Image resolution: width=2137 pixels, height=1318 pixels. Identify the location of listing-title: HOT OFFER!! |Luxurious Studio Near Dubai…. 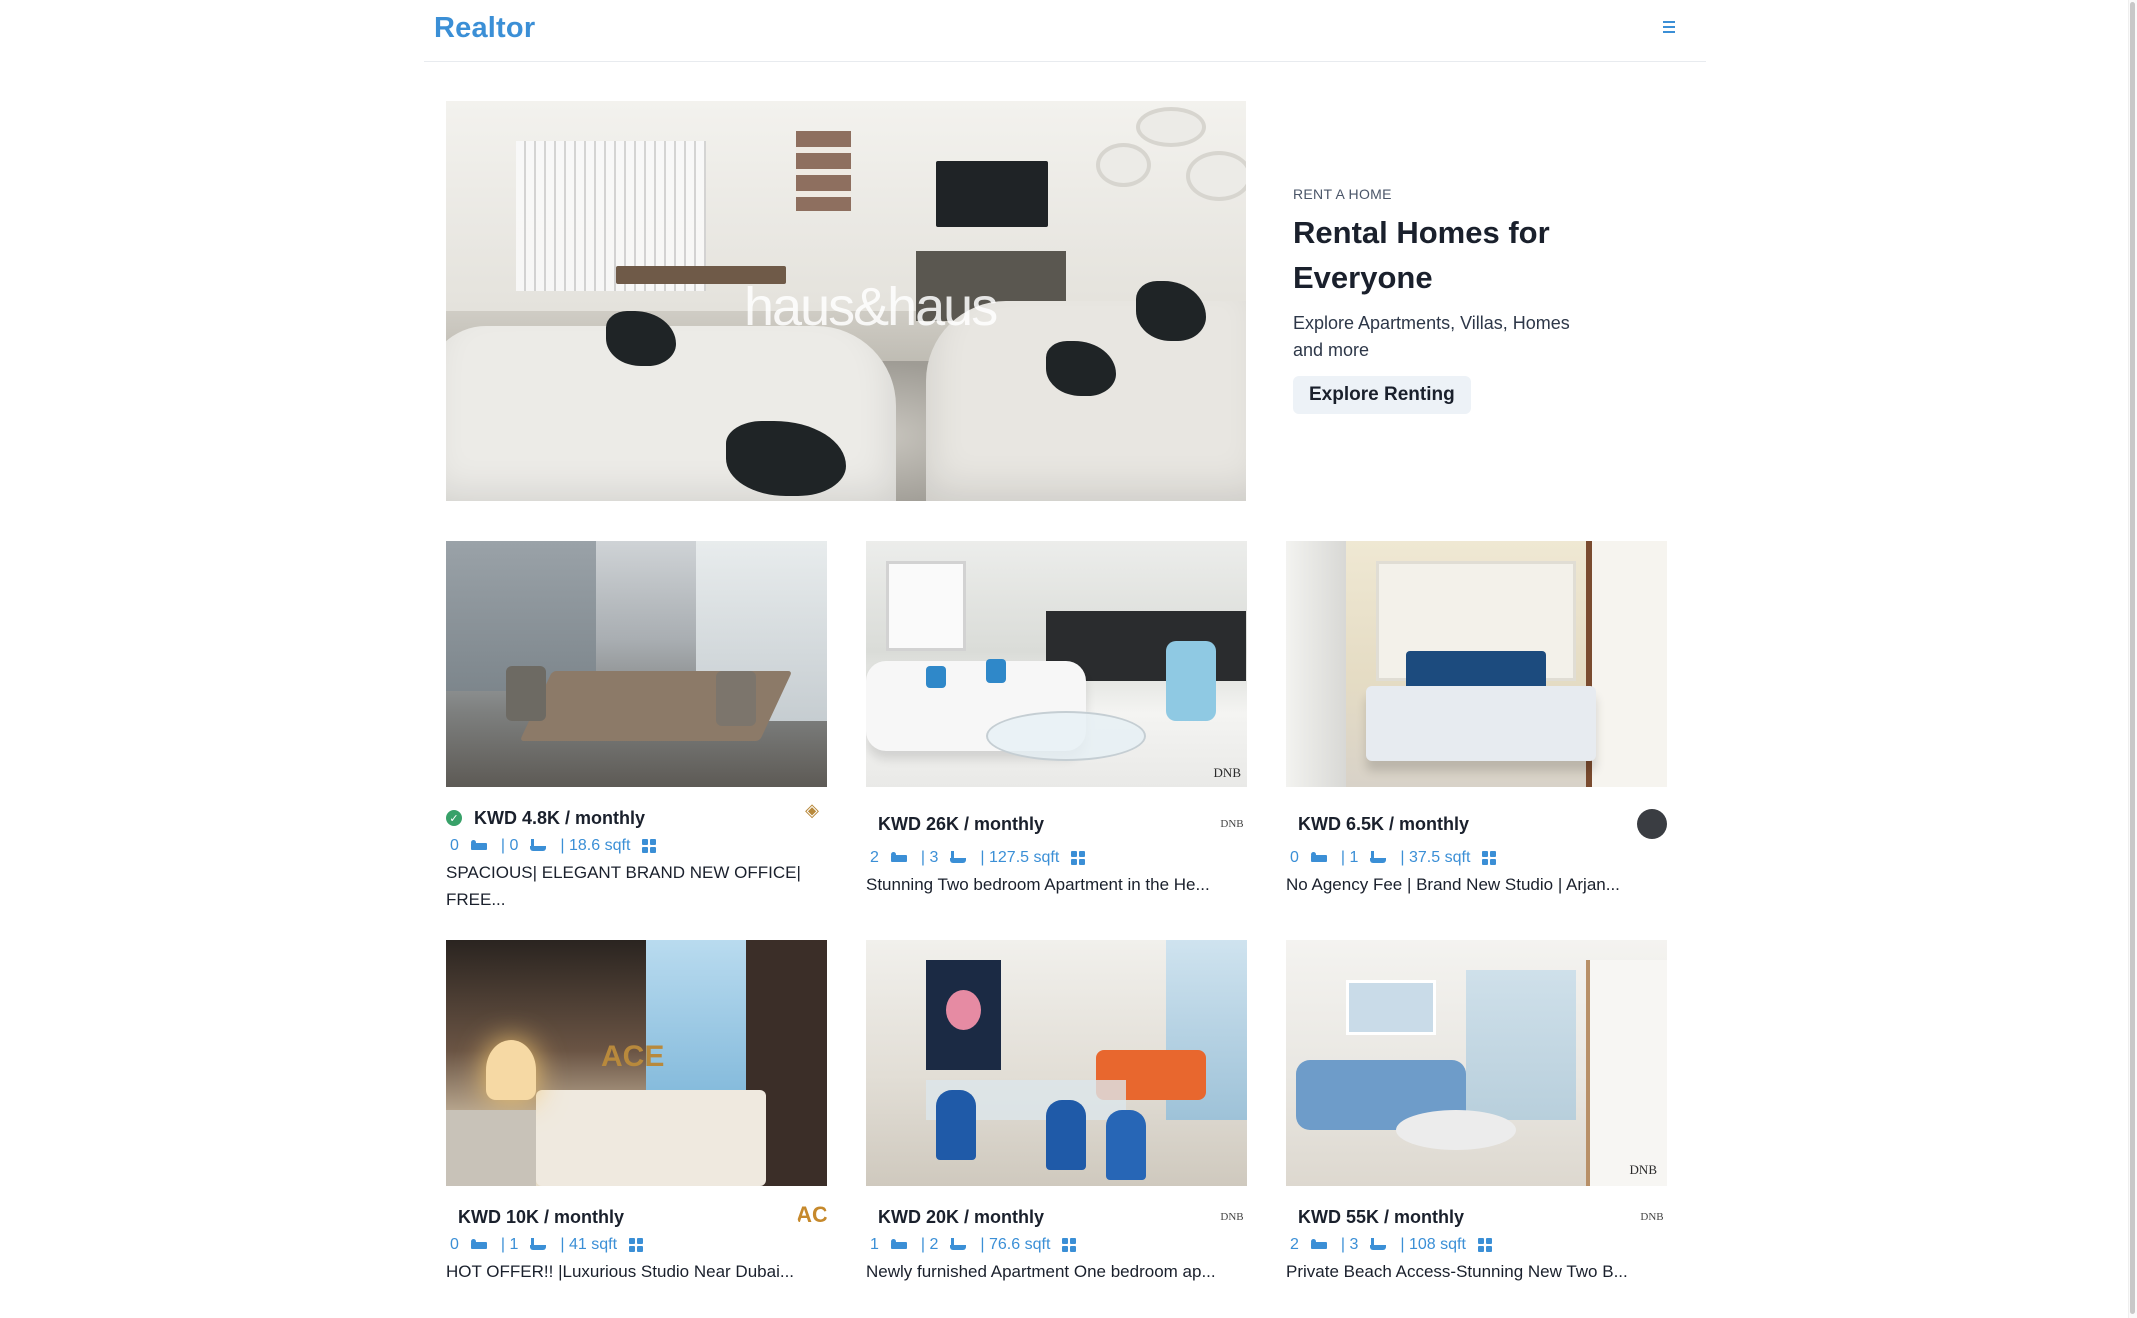
(636, 1271).